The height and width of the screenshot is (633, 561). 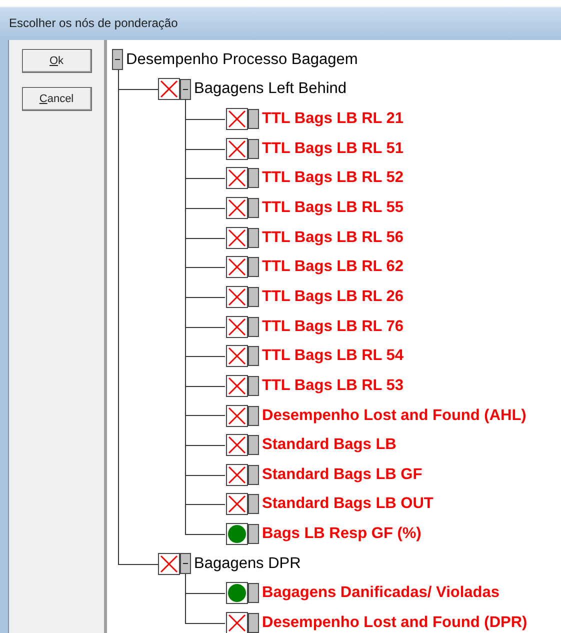 I want to click on tree-node-label: Desempenho Lost and Found (DPR), so click(x=393, y=623).